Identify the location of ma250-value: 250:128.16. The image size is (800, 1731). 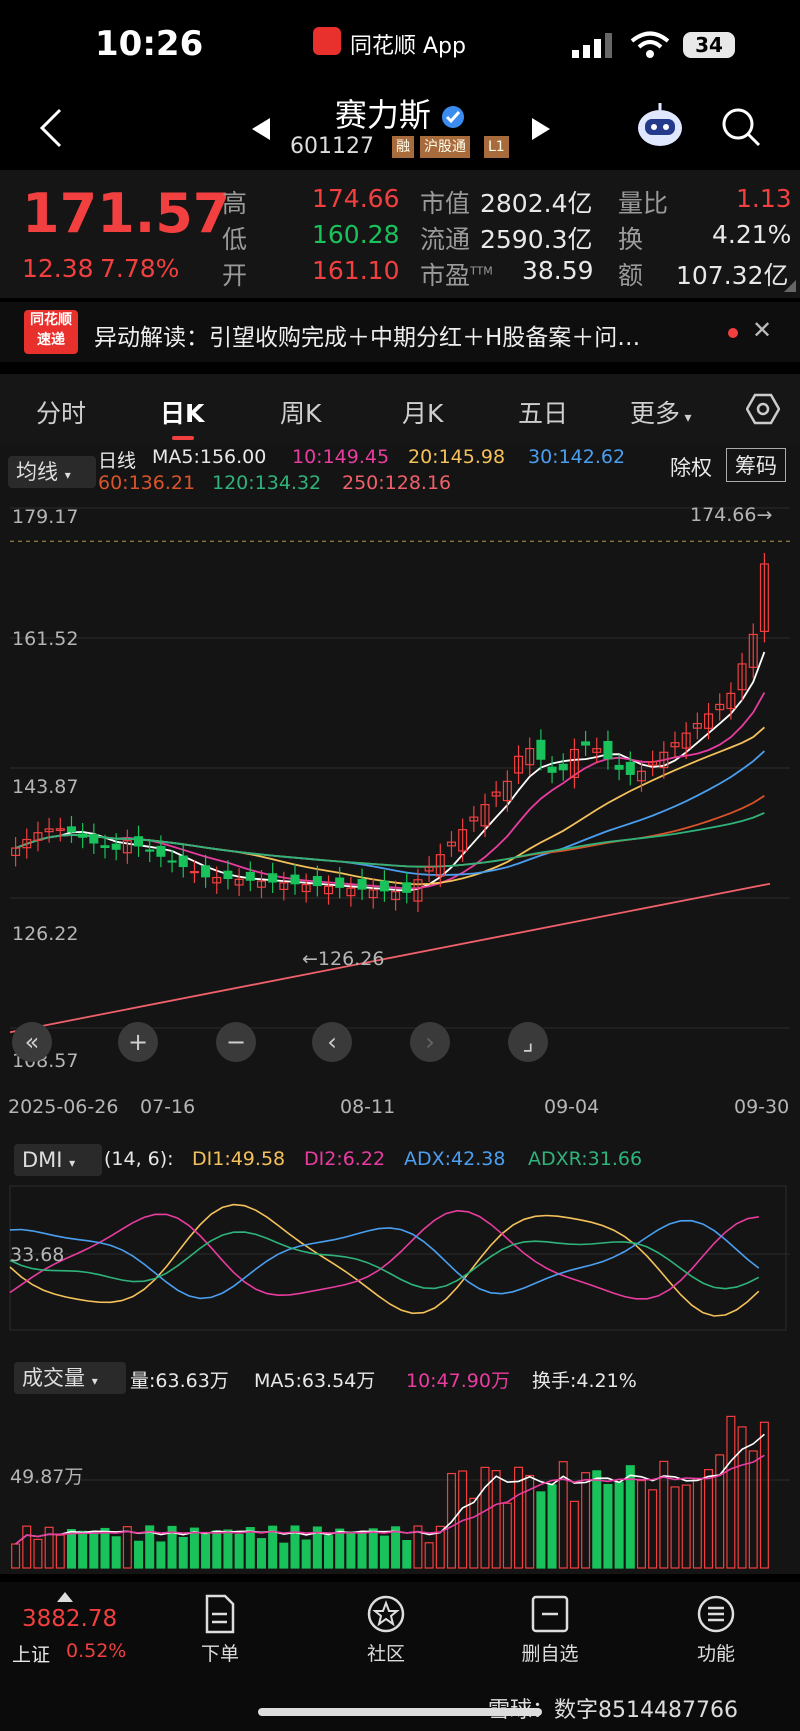
(397, 483).